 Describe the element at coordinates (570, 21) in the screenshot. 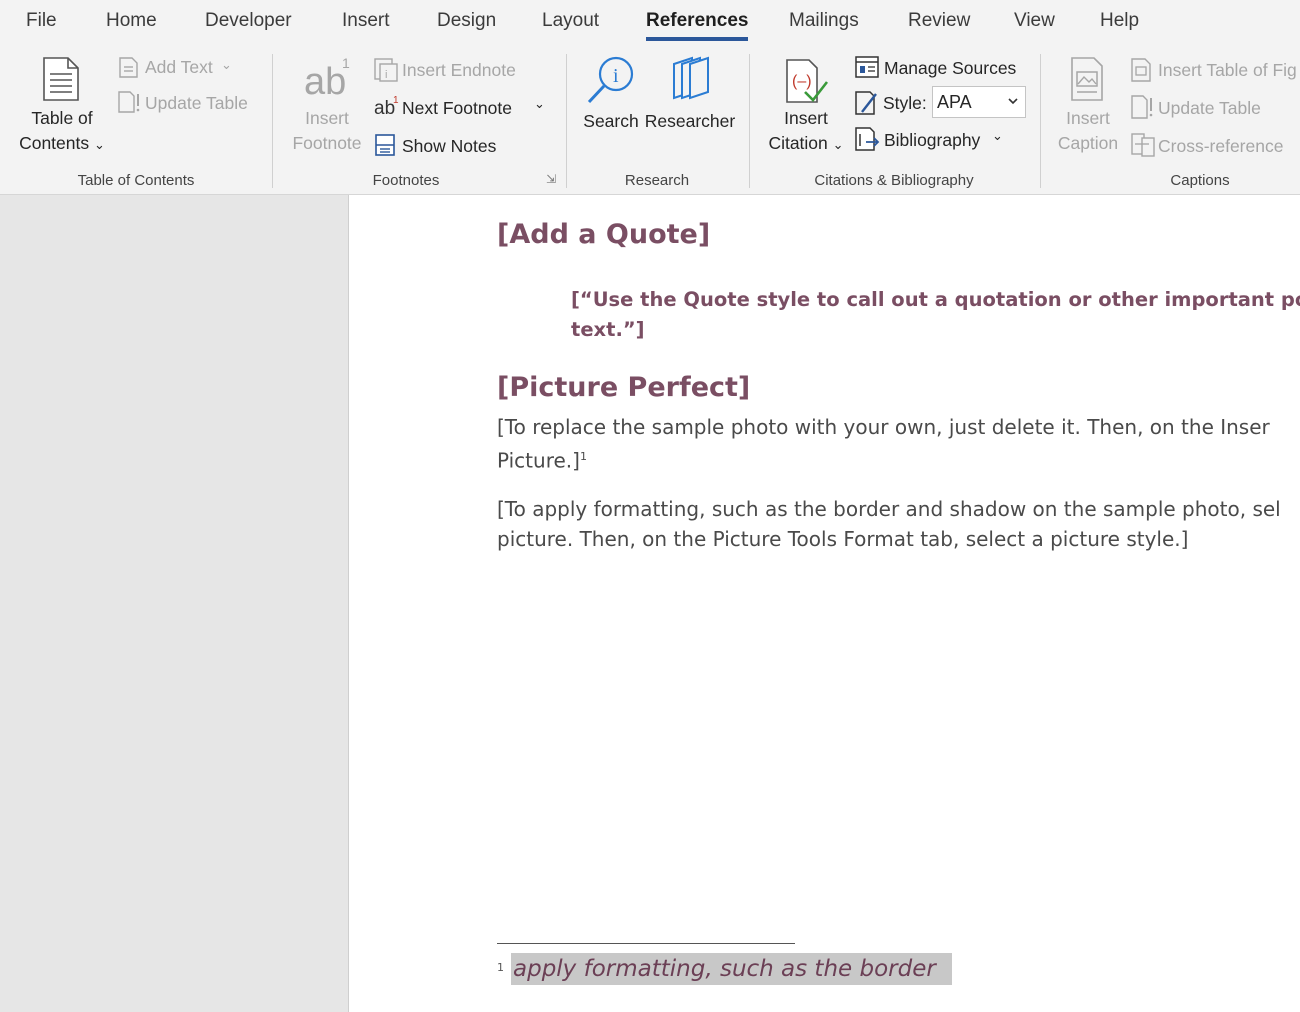

I see `tab-layout: Layout` at that location.